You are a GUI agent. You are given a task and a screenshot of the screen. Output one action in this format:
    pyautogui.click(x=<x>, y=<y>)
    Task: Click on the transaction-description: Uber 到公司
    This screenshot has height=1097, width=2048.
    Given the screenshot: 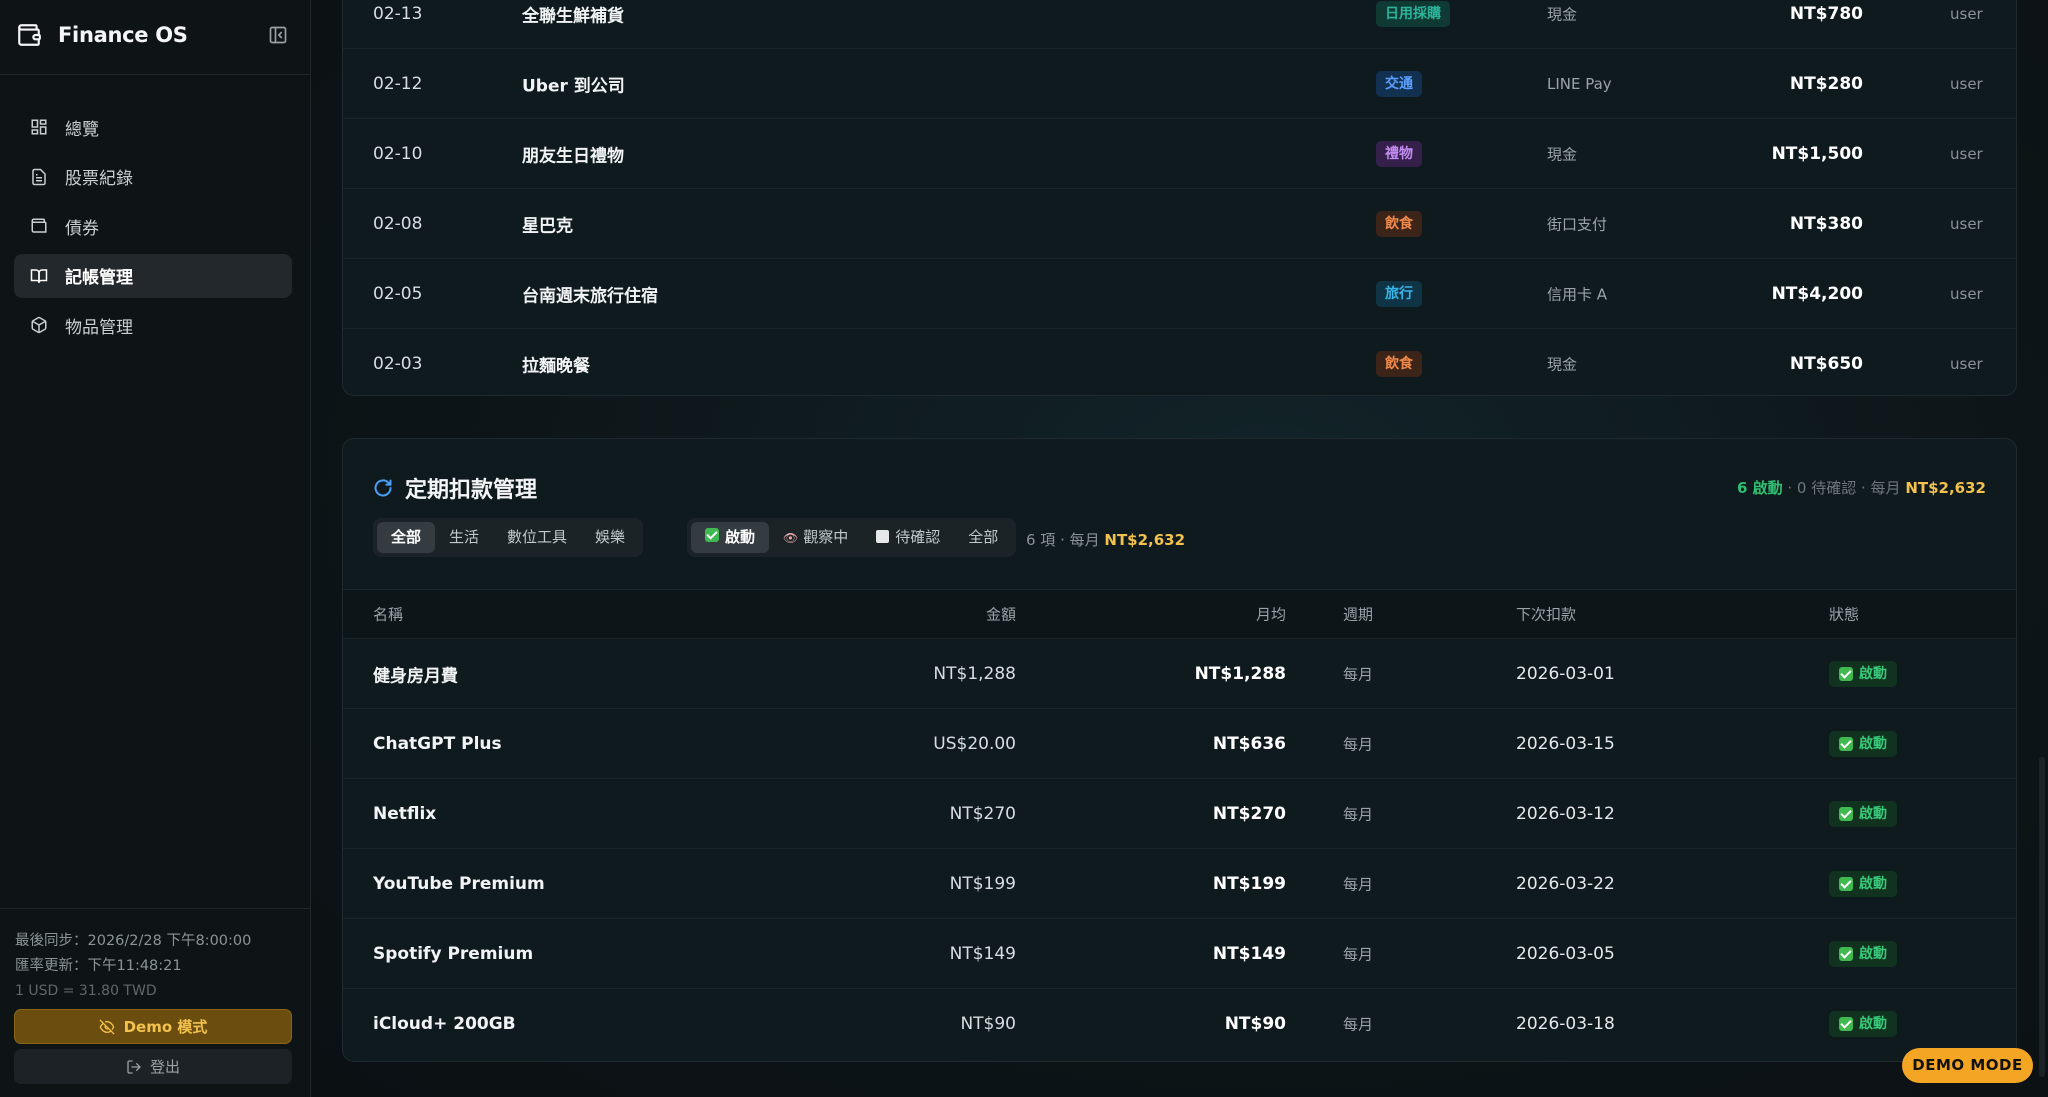 What is the action you would take?
    pyautogui.click(x=573, y=86)
    